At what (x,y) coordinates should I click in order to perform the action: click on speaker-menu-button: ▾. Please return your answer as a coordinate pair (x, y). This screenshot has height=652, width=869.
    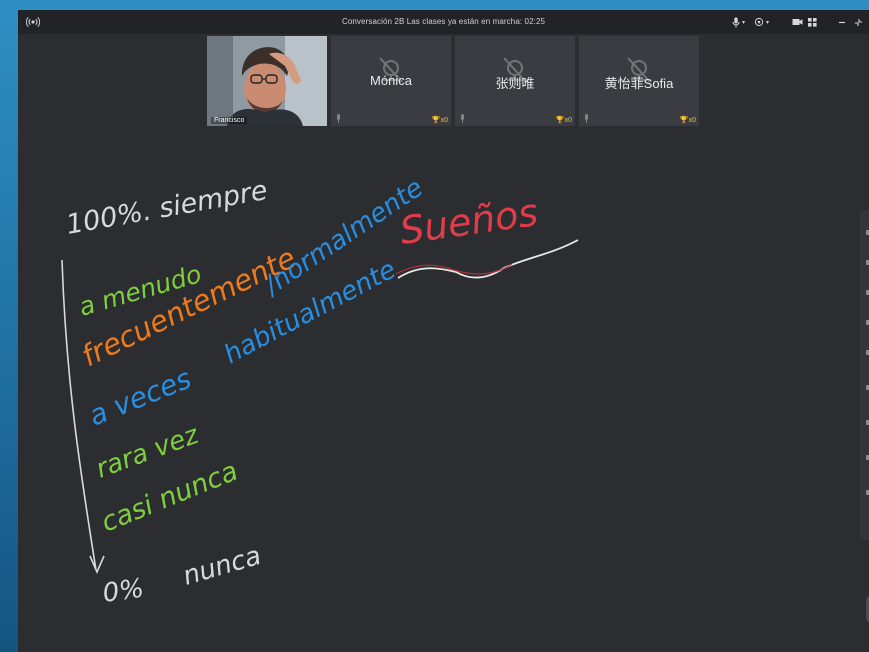
    Looking at the image, I should click on (761, 22).